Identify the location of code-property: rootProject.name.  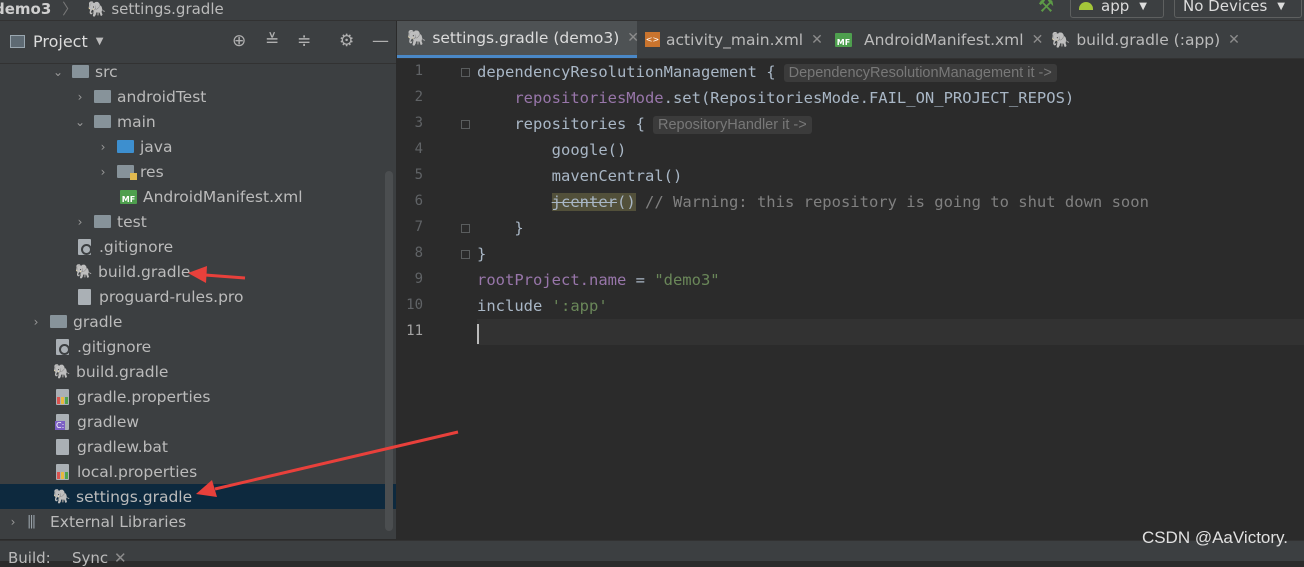
(552, 280).